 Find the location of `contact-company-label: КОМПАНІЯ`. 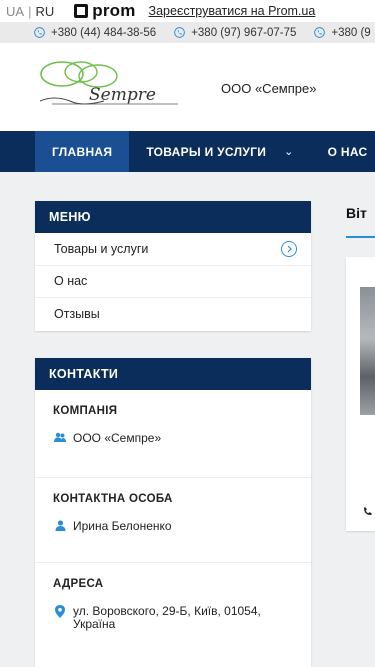

contact-company-label: КОМПАНІЯ is located at coordinates (85, 411).